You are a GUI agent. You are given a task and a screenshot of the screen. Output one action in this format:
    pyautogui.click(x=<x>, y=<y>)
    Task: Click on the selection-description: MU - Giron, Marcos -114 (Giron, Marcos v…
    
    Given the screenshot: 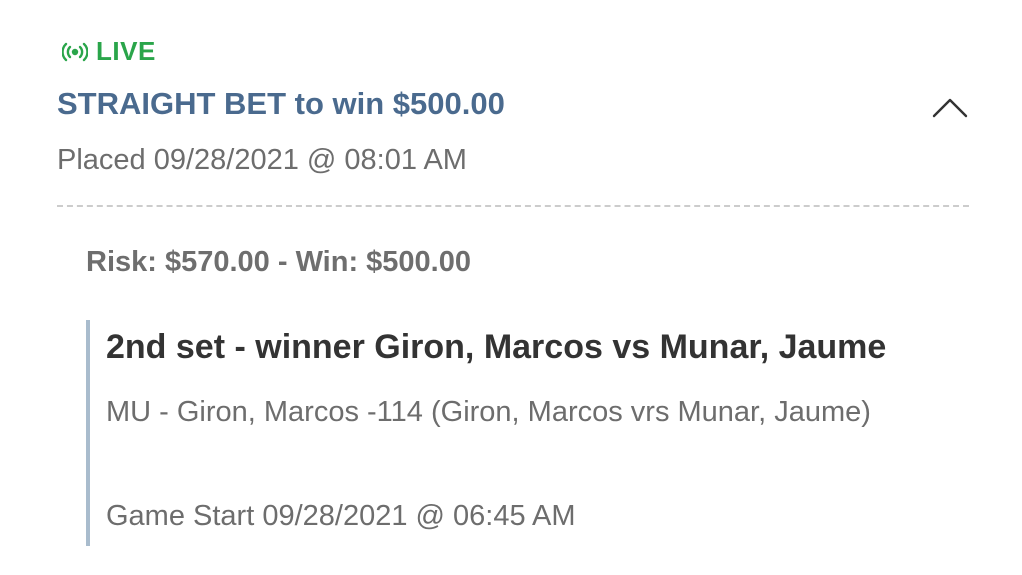 What is the action you would take?
    pyautogui.click(x=488, y=412)
    